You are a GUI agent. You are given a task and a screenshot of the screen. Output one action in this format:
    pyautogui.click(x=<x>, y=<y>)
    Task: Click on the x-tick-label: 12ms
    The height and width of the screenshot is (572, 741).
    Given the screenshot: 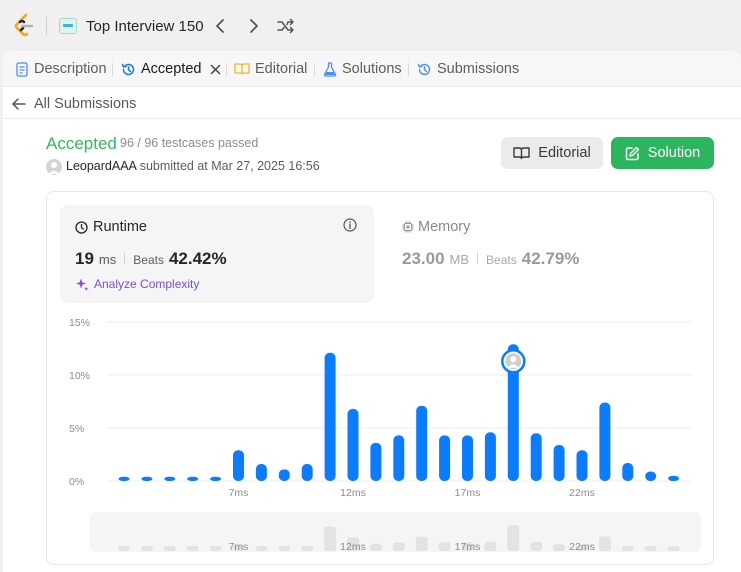 What is the action you would take?
    pyautogui.click(x=353, y=493)
    